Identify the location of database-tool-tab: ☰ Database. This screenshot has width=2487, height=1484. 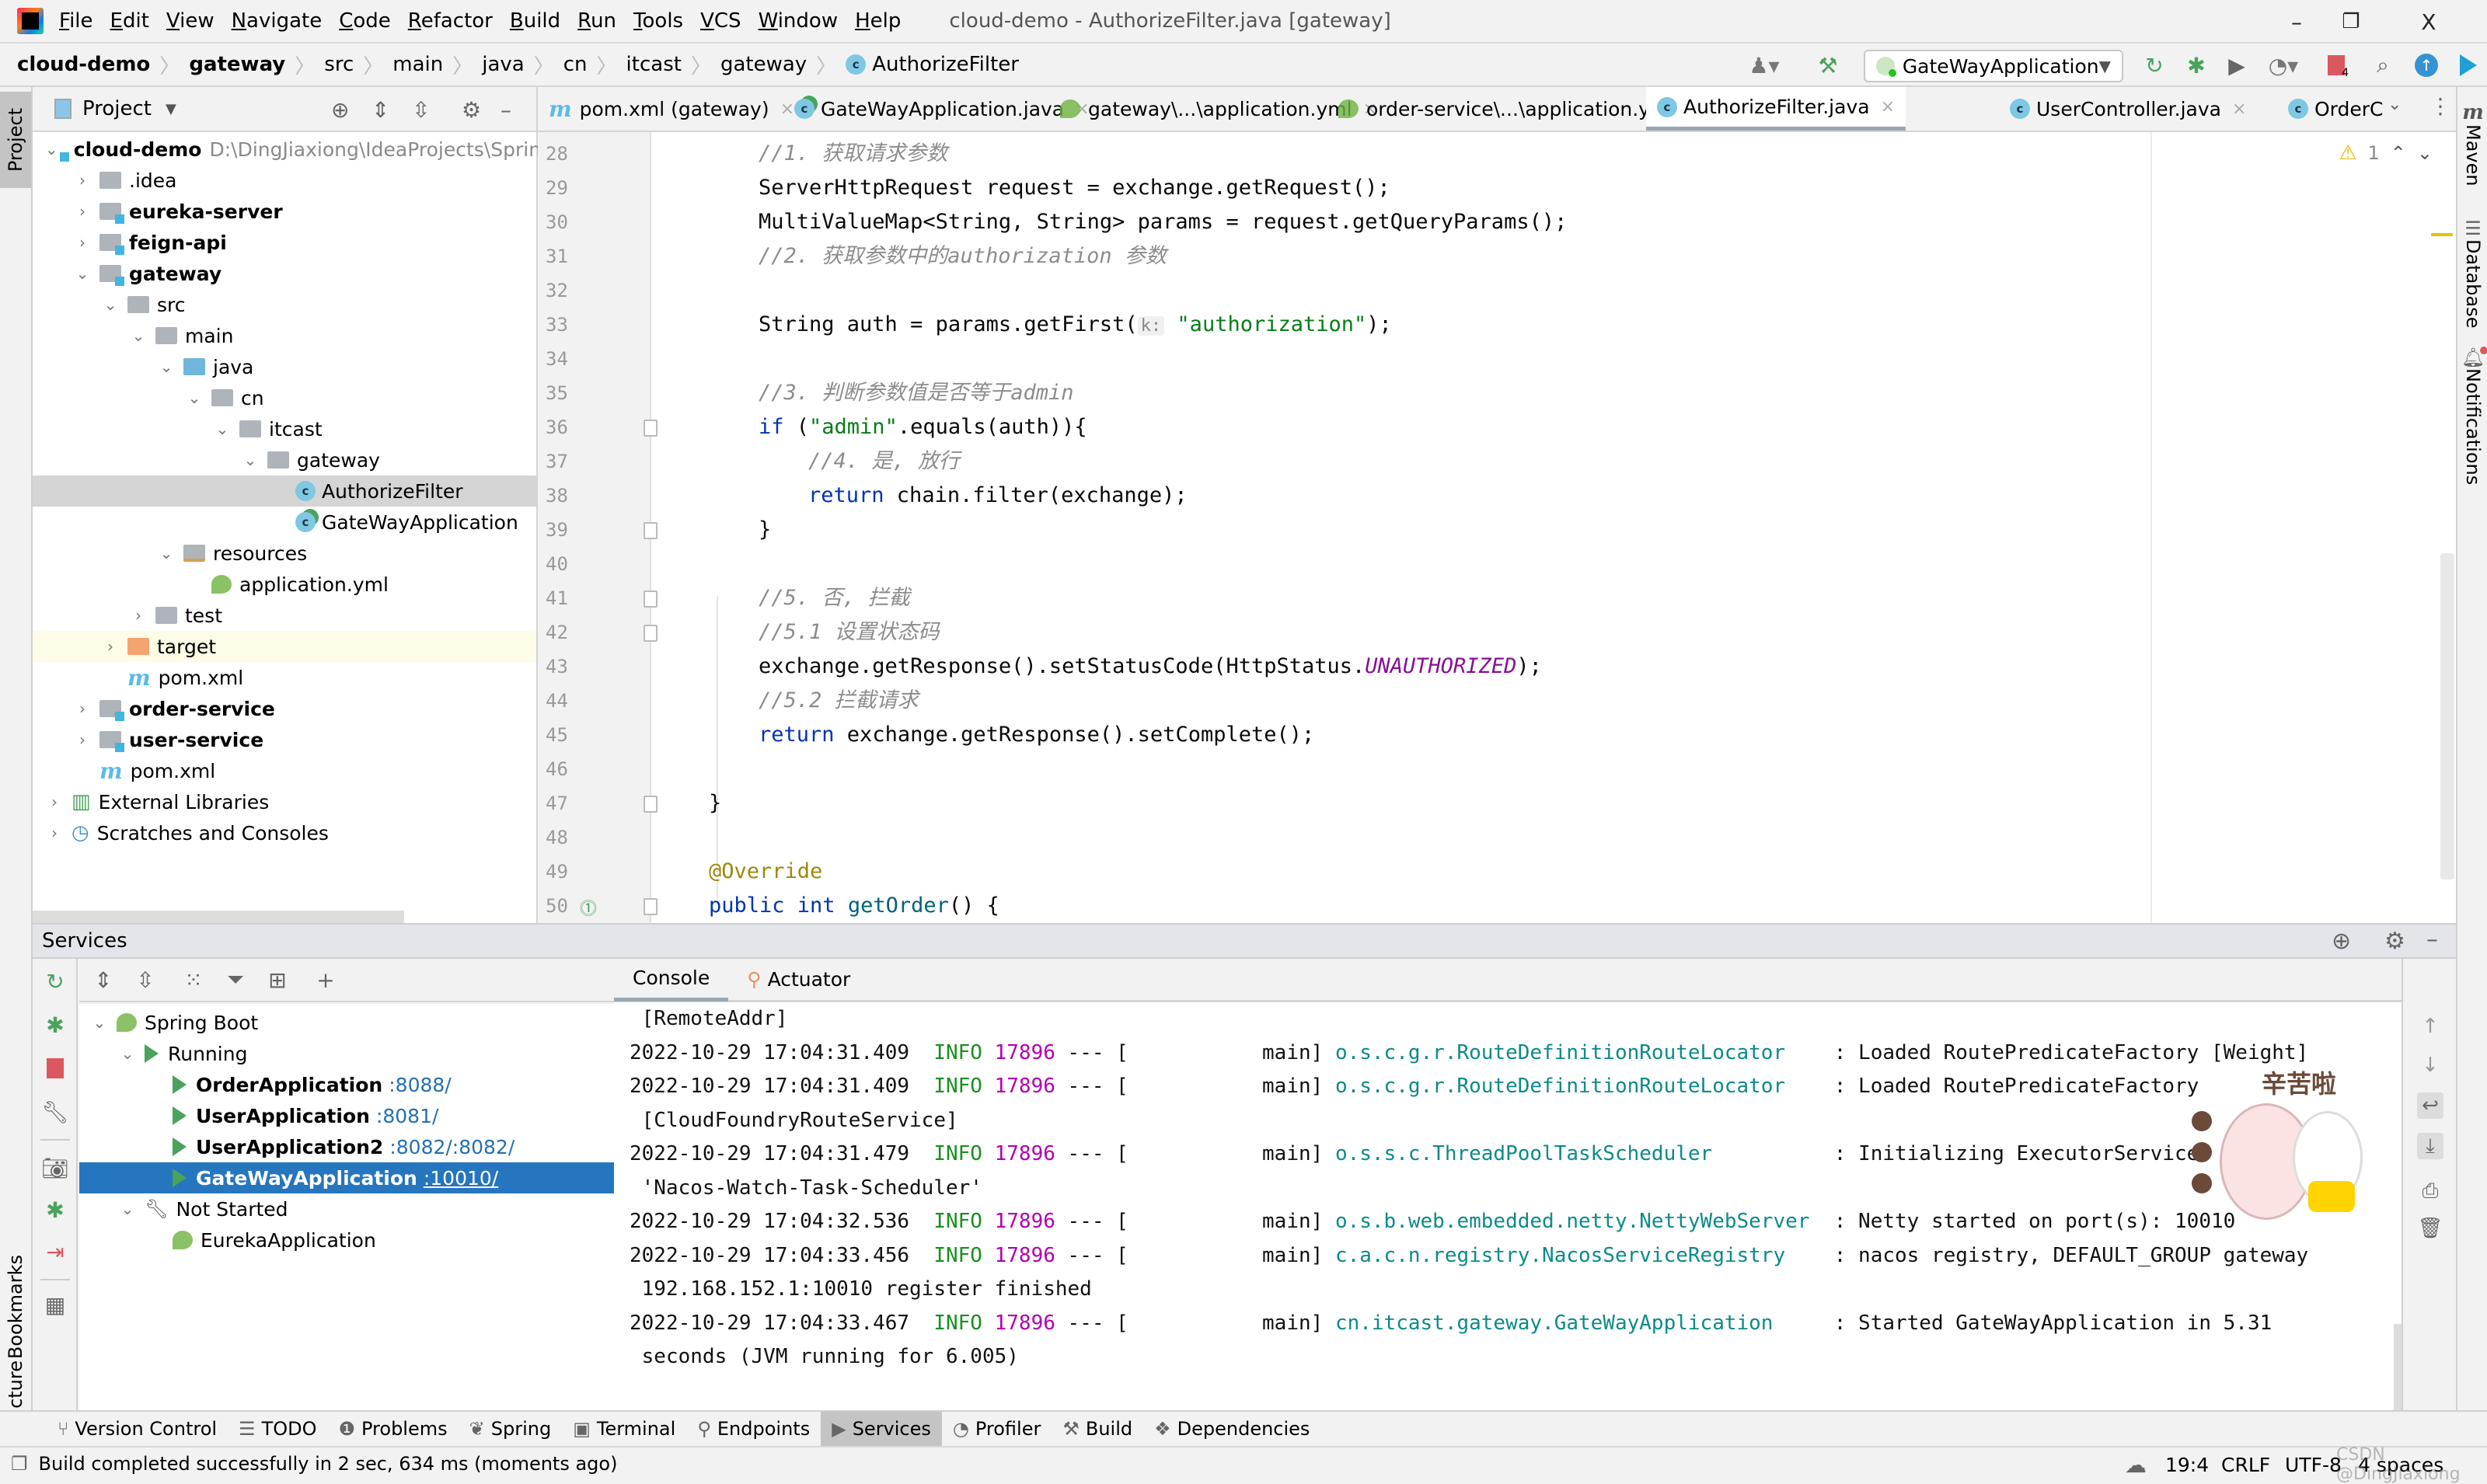
(2472, 273).